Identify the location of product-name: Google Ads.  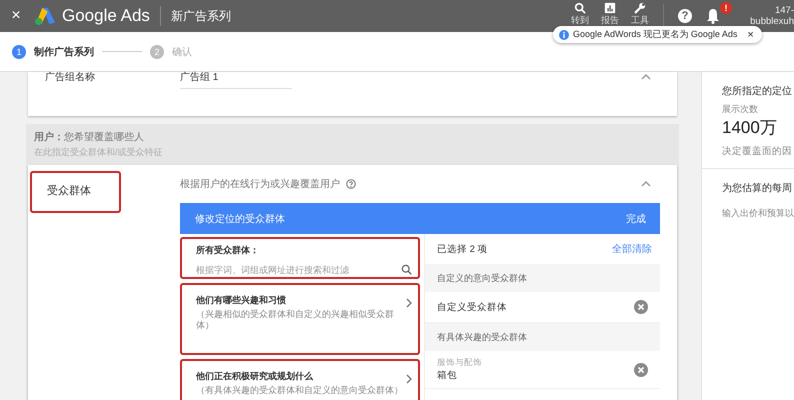
(106, 16).